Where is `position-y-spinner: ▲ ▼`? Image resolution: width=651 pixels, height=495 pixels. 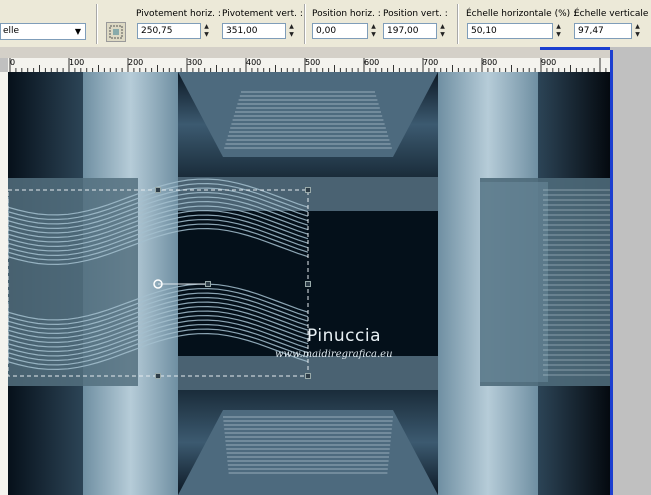 position-y-spinner: ▲ ▼ is located at coordinates (442, 31).